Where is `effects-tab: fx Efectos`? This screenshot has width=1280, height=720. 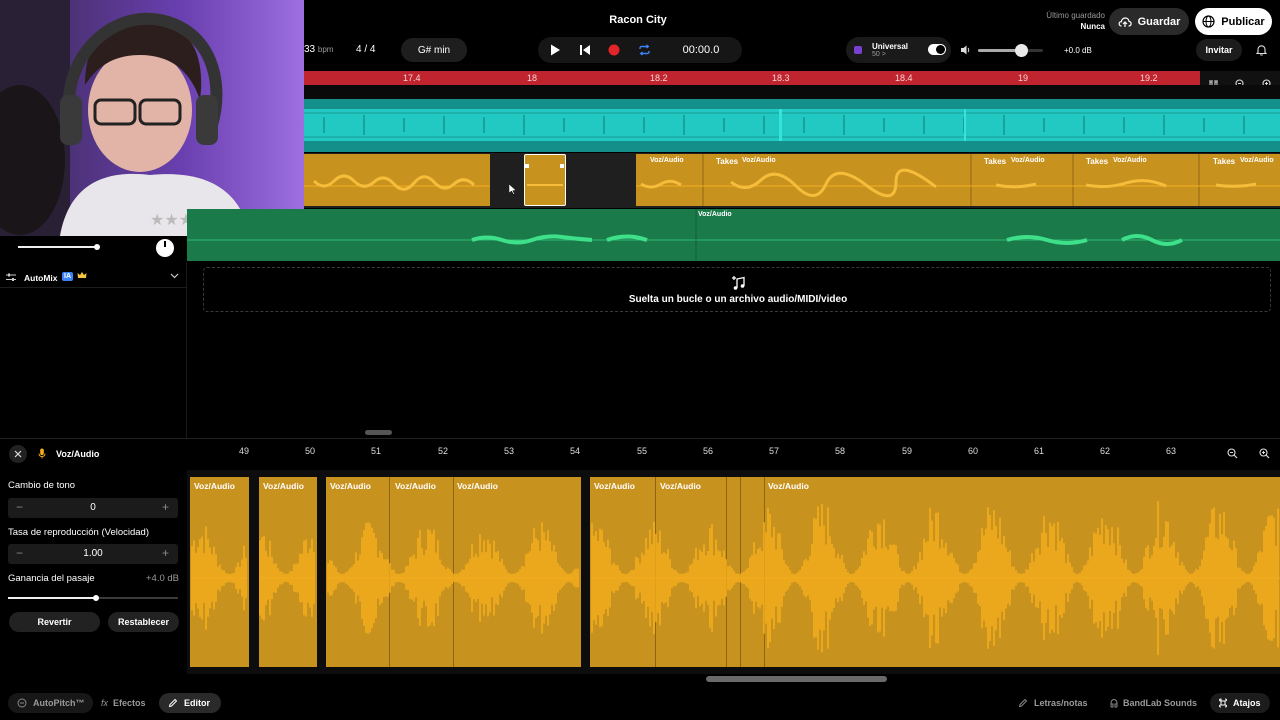 effects-tab: fx Efectos is located at coordinates (126, 703).